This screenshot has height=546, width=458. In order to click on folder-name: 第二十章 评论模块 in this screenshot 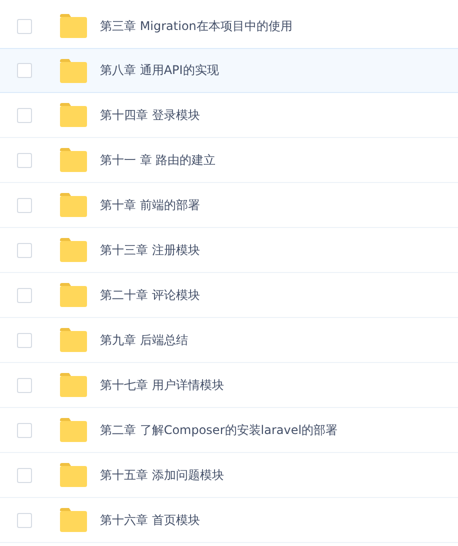, I will do `click(150, 295)`.